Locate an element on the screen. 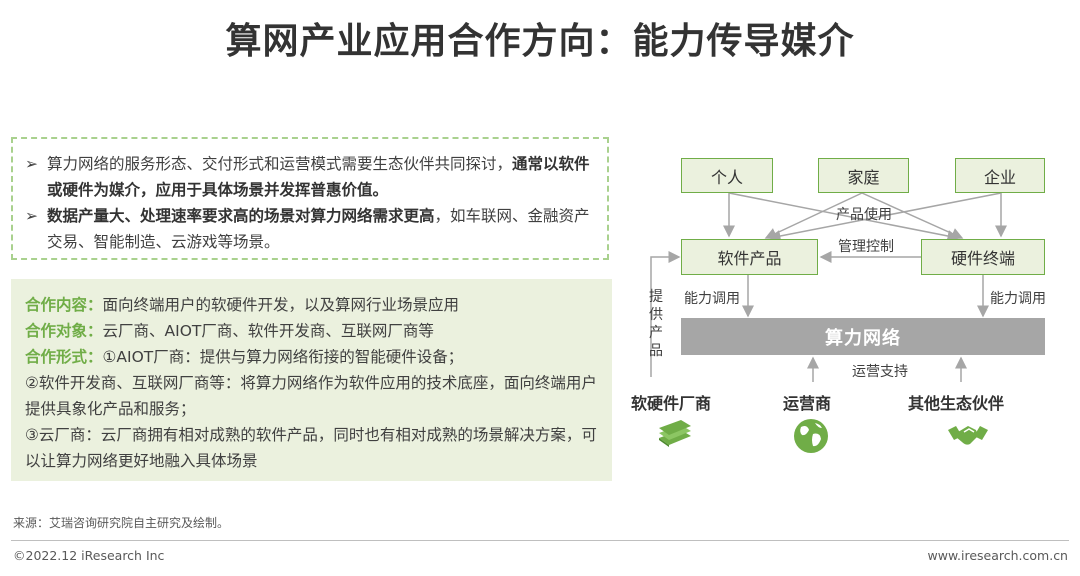  handshake-icon is located at coordinates (968, 435).